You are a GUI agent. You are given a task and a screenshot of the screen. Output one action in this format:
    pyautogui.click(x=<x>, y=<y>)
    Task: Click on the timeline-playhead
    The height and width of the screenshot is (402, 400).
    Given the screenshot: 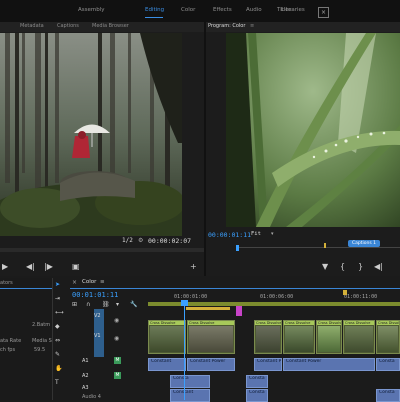 What is the action you would take?
    pyautogui.click(x=184, y=350)
    